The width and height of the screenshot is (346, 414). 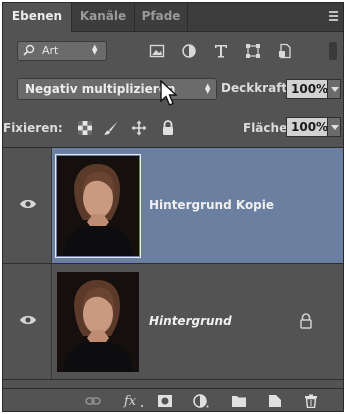 I want to click on lock-all-icon, so click(x=168, y=128).